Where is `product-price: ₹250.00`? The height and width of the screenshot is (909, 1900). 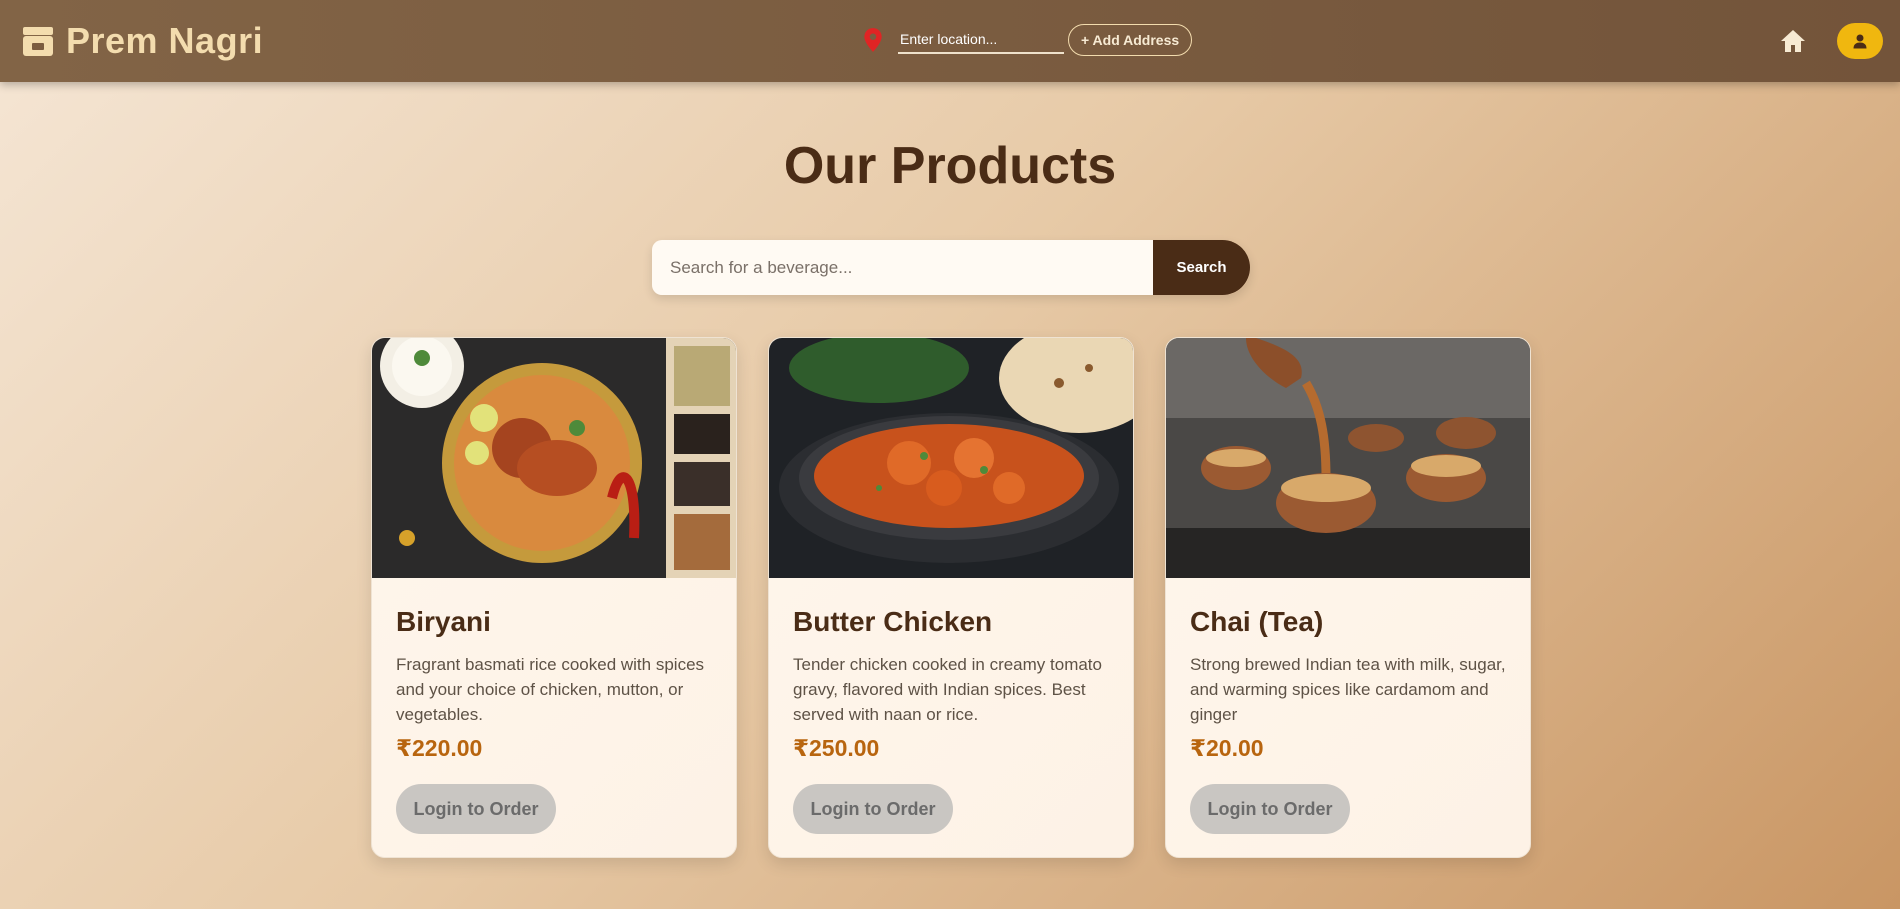
product-price: ₹250.00 is located at coordinates (836, 748).